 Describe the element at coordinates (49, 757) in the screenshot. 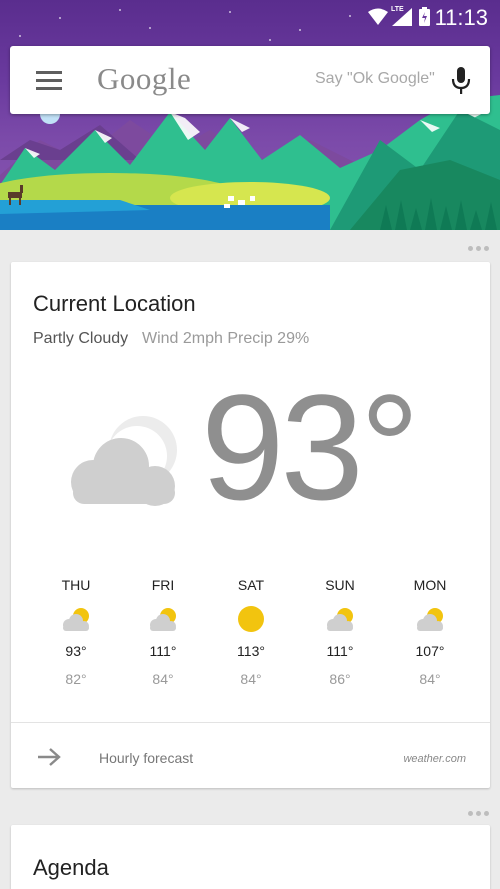

I see `arrow-right-icon` at that location.